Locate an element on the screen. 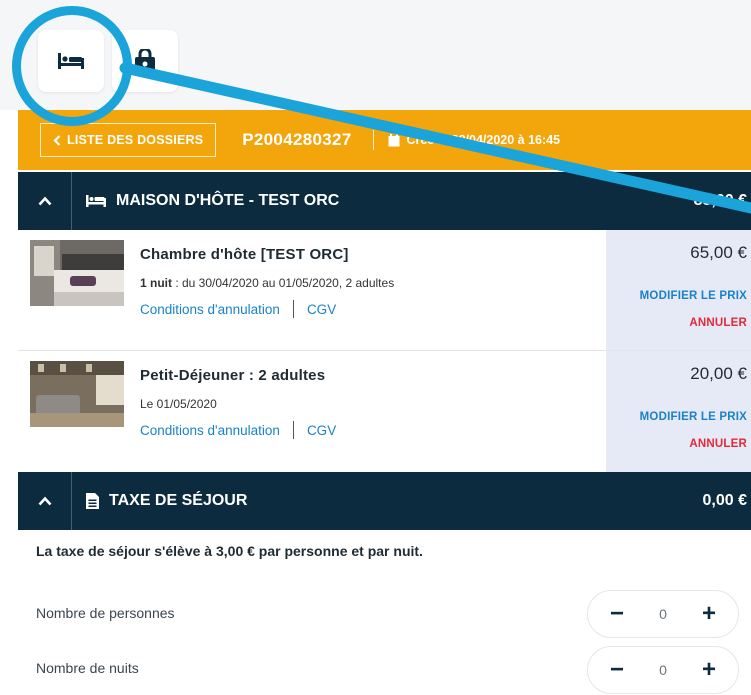 The width and height of the screenshot is (751, 695). dossier-number: P2004280327 is located at coordinates (297, 139).